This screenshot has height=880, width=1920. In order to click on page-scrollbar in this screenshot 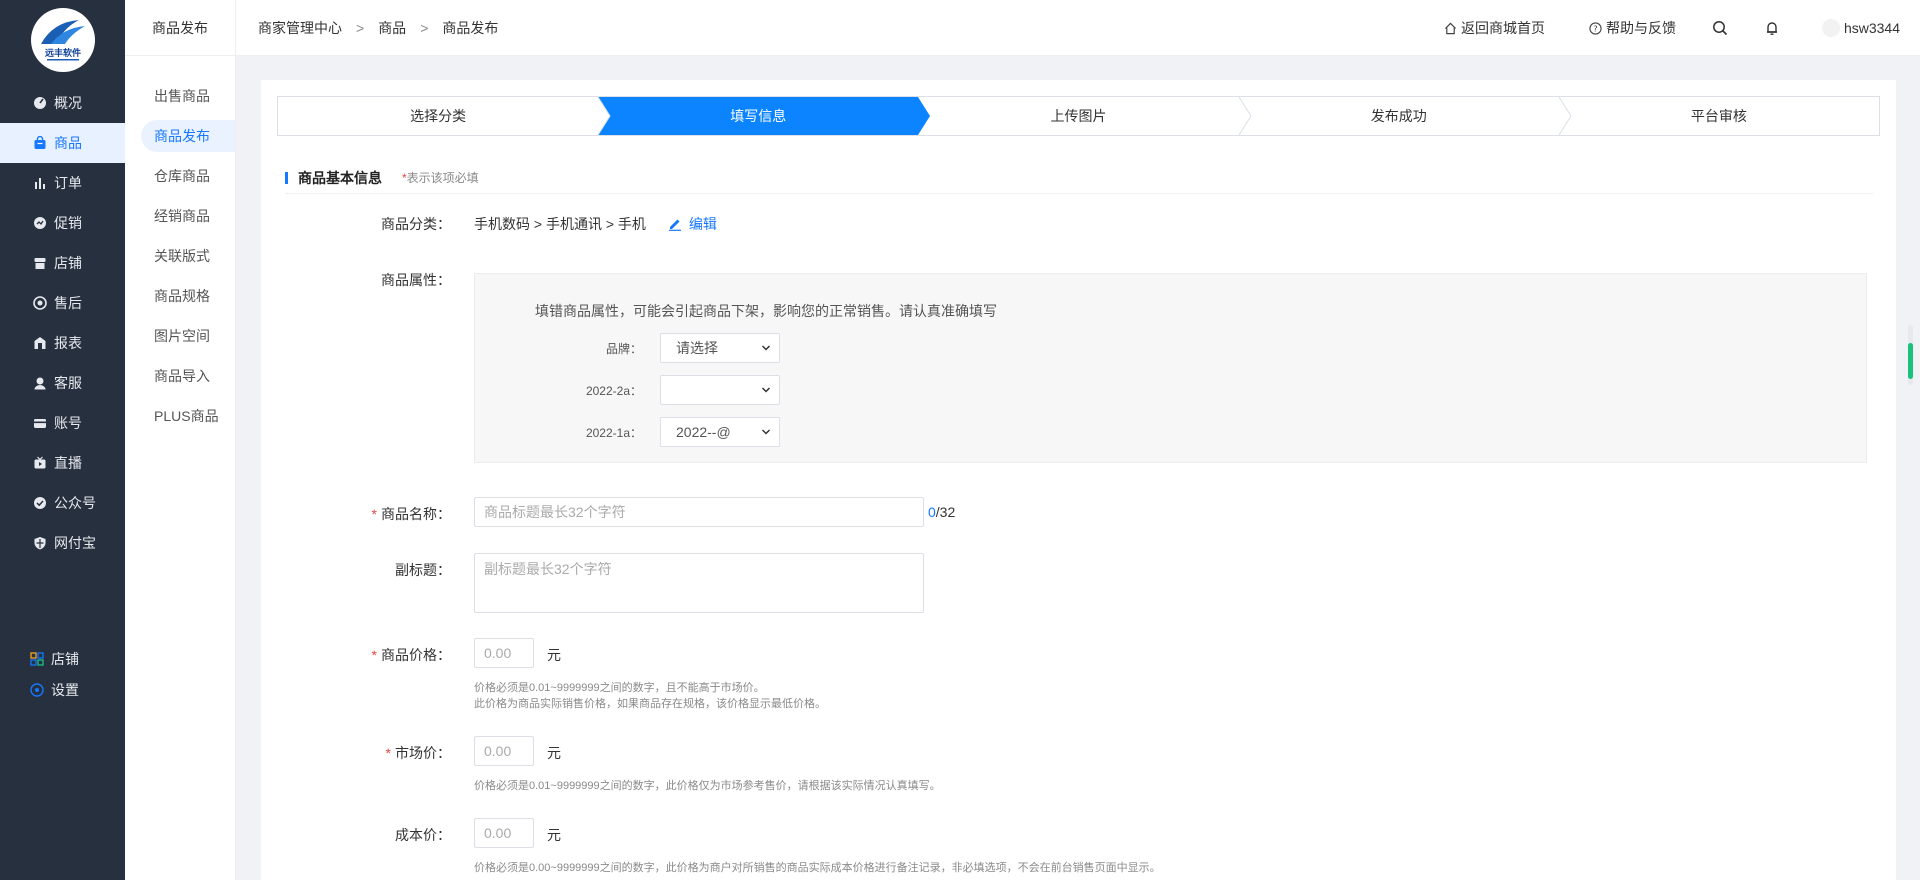, I will do `click(1910, 355)`.